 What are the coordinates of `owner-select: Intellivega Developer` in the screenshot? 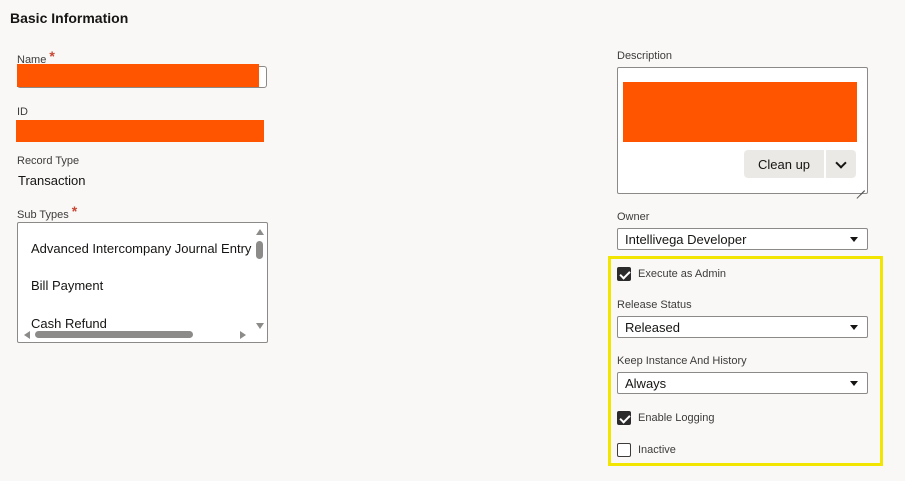 It's located at (742, 239).